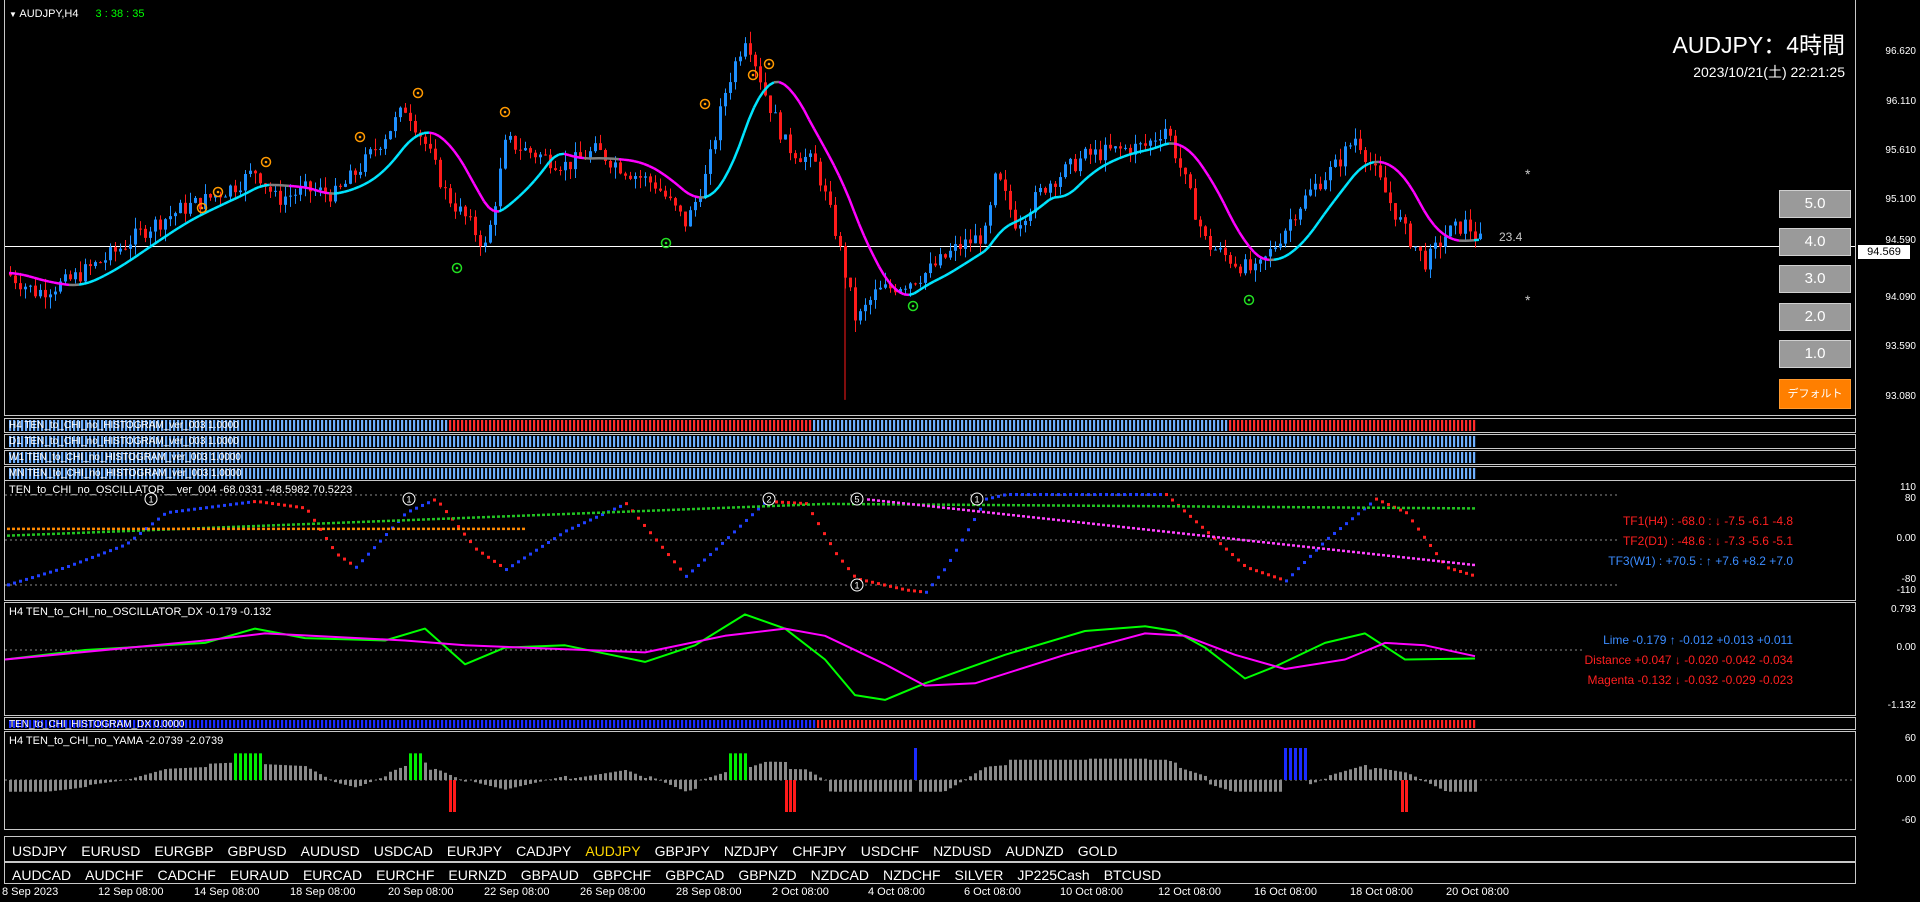  Describe the element at coordinates (694, 875) in the screenshot. I see `symbol-link-gbpcad: GBPCAD` at that location.